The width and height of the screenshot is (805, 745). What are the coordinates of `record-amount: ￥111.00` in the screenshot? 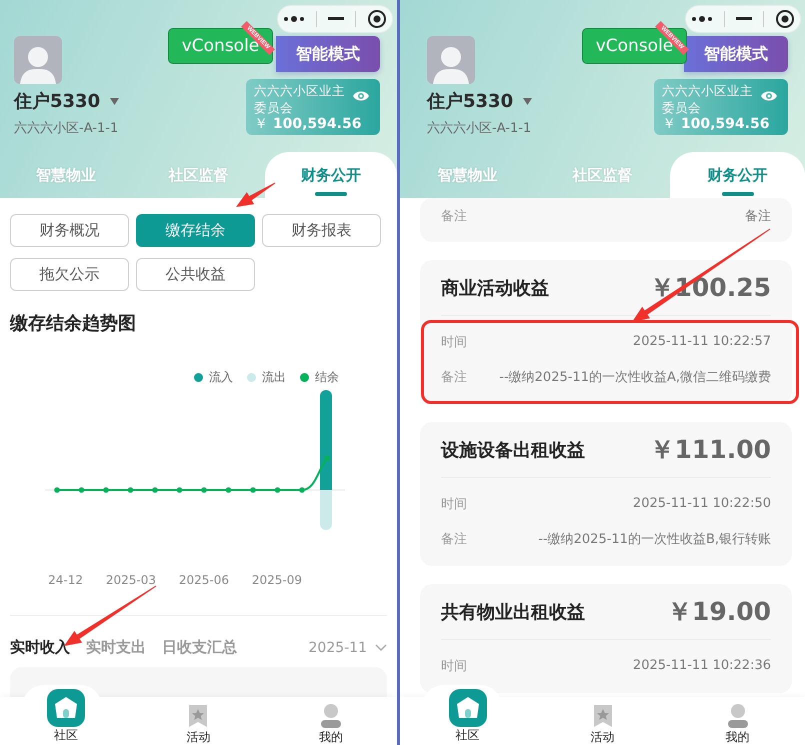 It's located at (710, 450).